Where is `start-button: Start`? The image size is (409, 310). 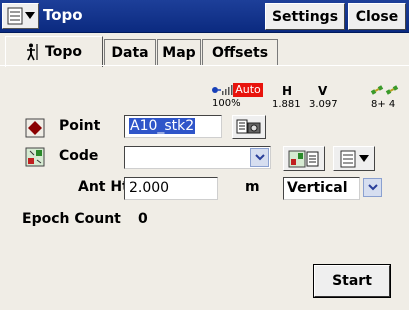
start-button: Start is located at coordinates (352, 281).